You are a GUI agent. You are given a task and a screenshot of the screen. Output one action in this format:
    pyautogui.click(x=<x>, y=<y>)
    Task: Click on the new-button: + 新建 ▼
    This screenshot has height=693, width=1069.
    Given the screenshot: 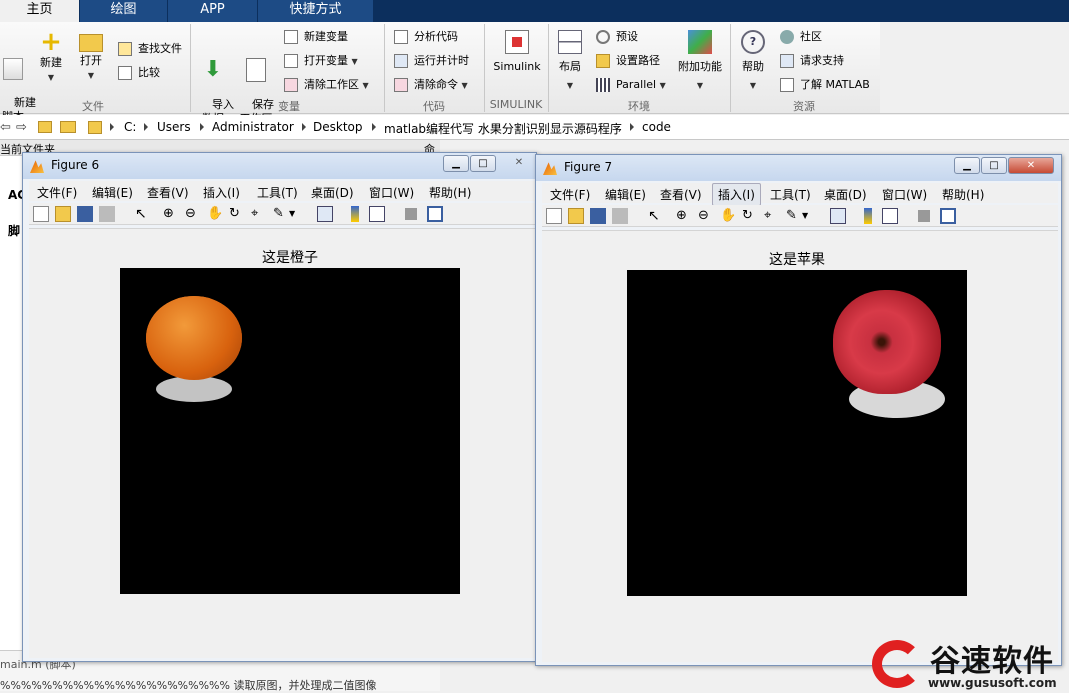 What is the action you would take?
    pyautogui.click(x=51, y=57)
    